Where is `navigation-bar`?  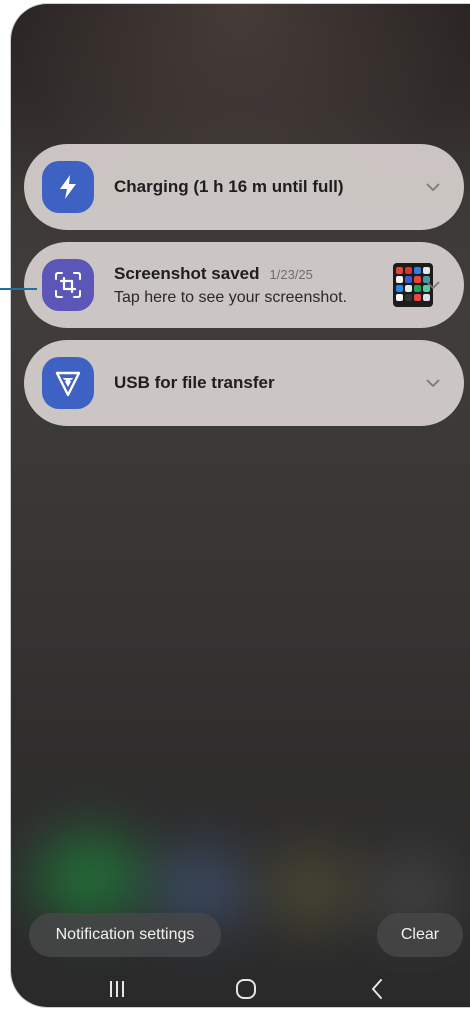 navigation-bar is located at coordinates (240, 989).